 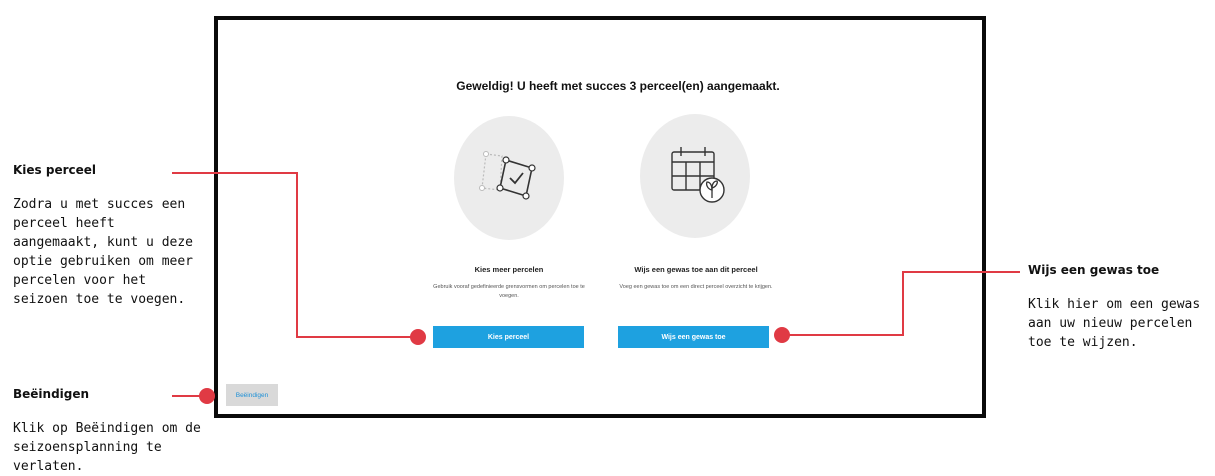 I want to click on callout-line-kies-perceel, so click(x=295, y=255).